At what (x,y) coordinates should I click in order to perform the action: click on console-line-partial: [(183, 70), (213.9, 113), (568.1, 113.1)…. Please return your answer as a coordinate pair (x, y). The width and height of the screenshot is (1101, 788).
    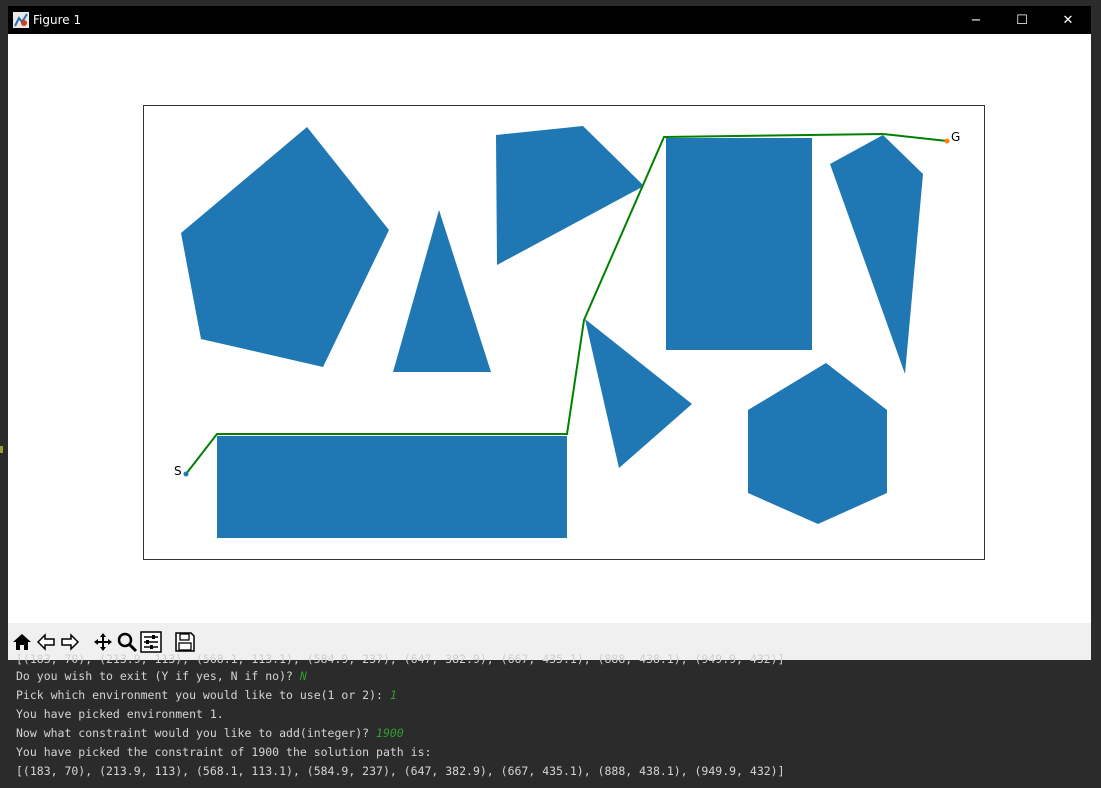
    Looking at the image, I should click on (400, 659).